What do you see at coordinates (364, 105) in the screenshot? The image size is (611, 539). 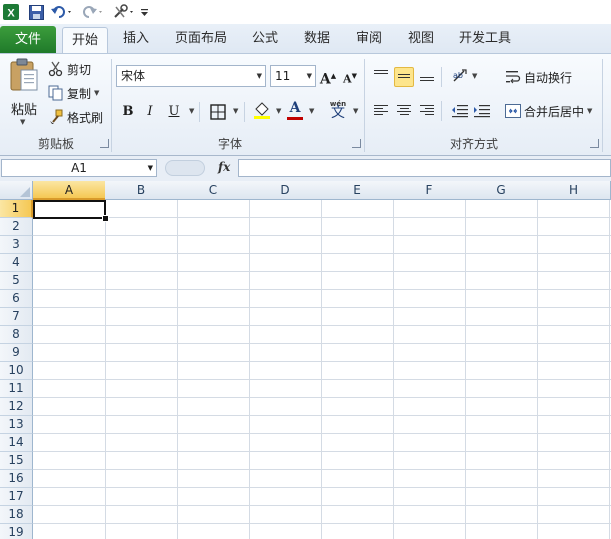 I see `group-separator` at bounding box center [364, 105].